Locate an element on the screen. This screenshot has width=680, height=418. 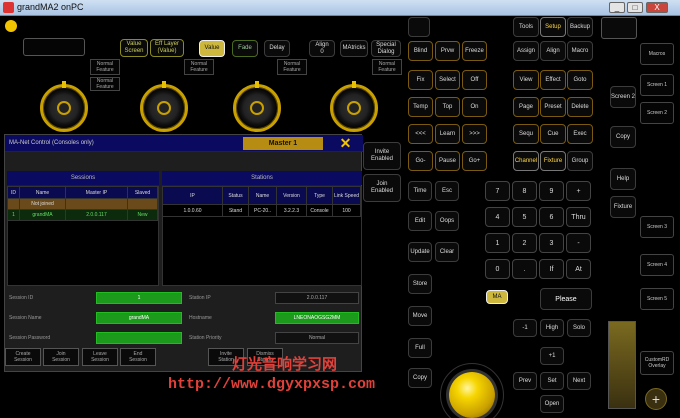
key-at: At is located at coordinates (578, 269).